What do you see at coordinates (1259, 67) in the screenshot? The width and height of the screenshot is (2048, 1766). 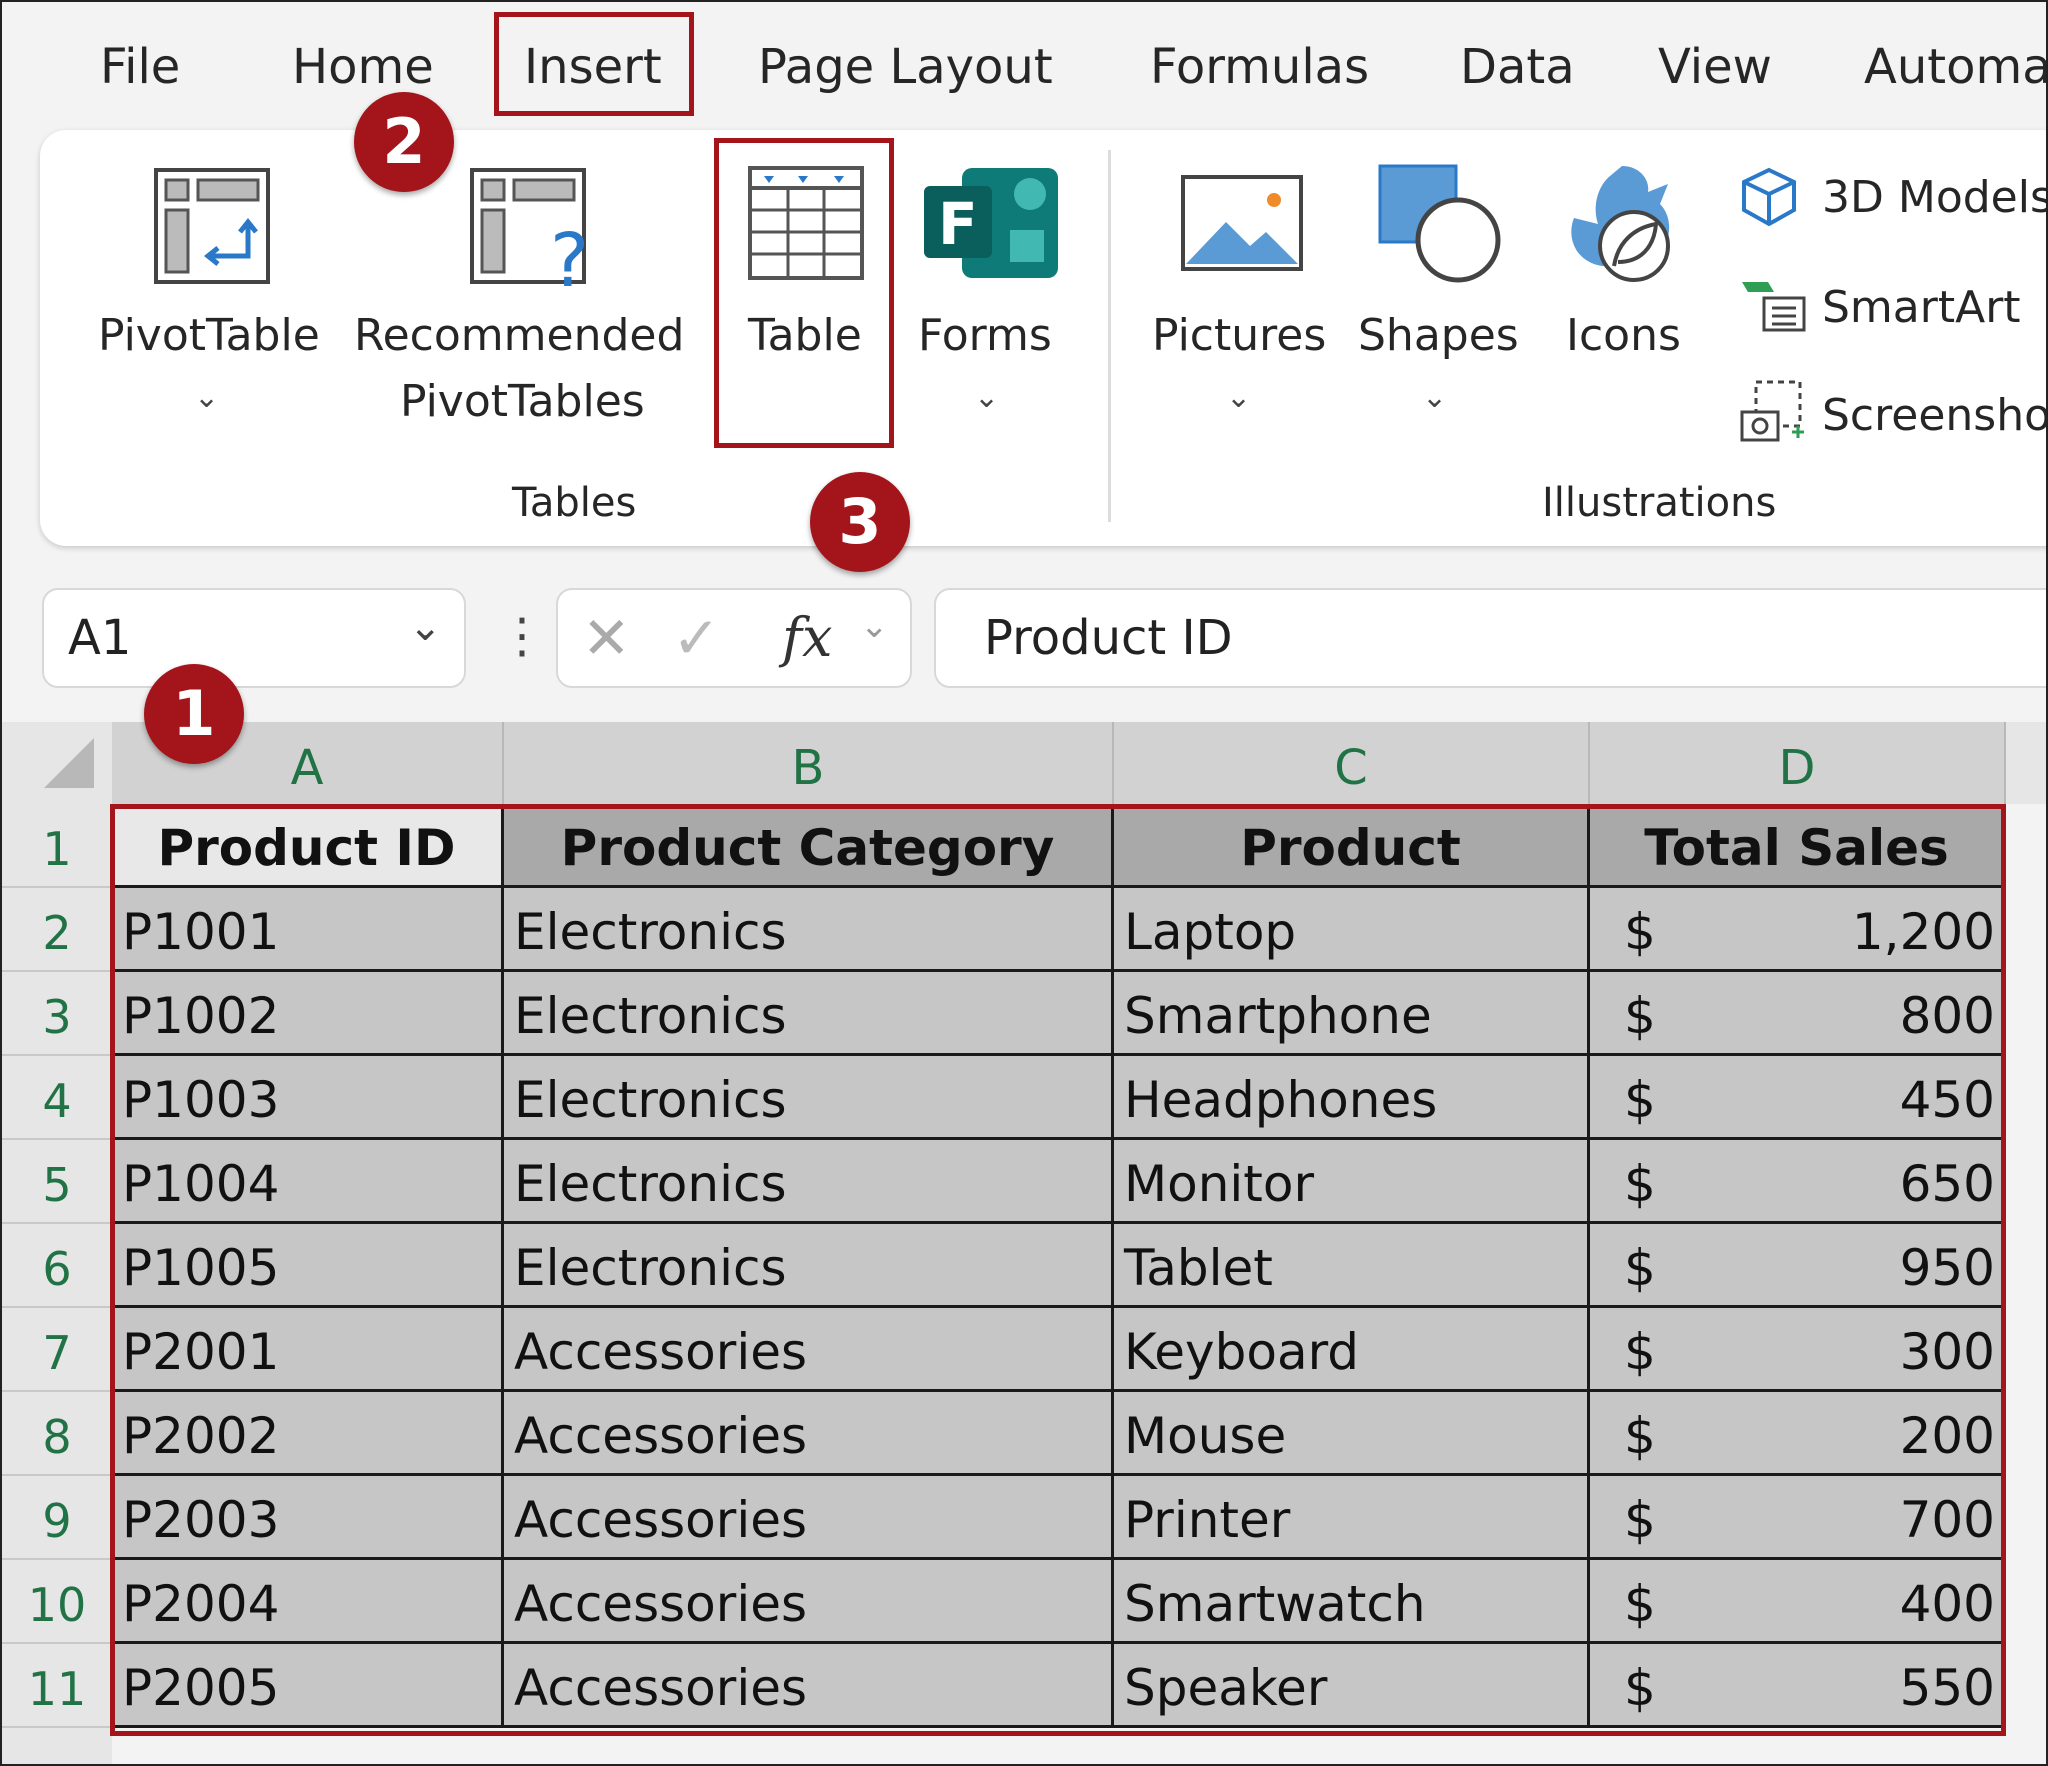 I see `tab-formulas: Formulas` at bounding box center [1259, 67].